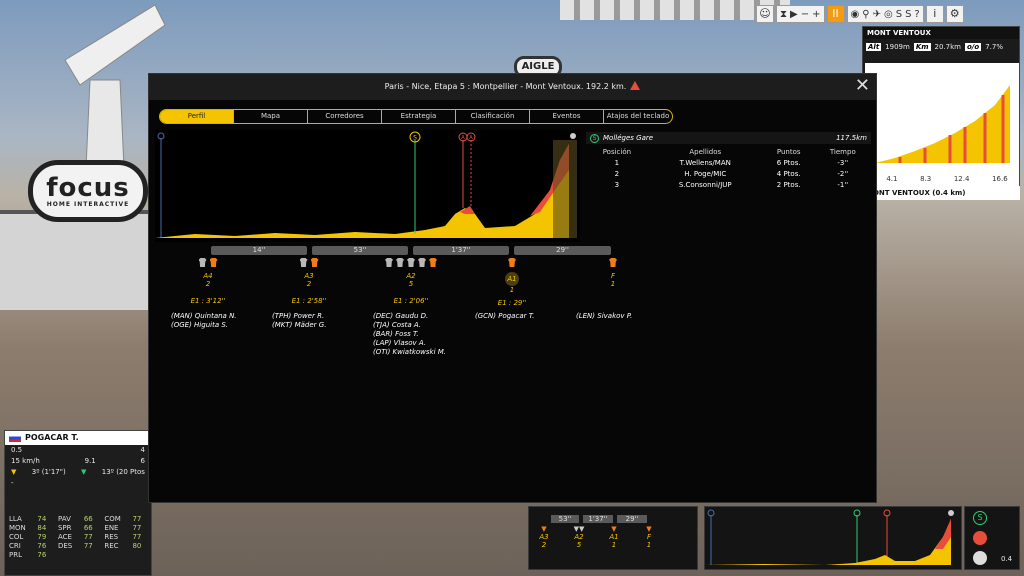 This screenshot has height=576, width=1024. I want to click on jersey-icon: ▼, so click(544, 529).